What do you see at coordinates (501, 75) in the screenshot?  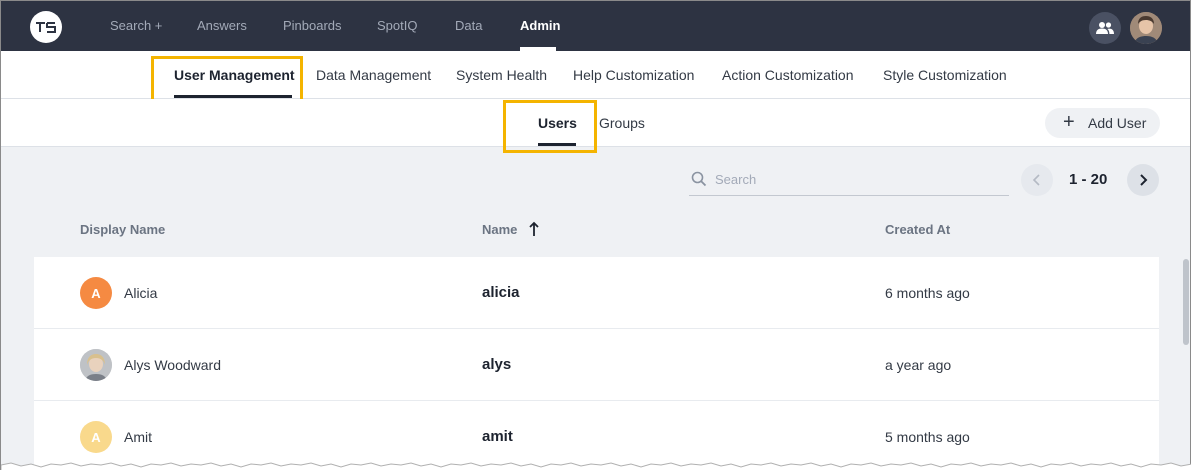 I see `tab-system-health: System Health` at bounding box center [501, 75].